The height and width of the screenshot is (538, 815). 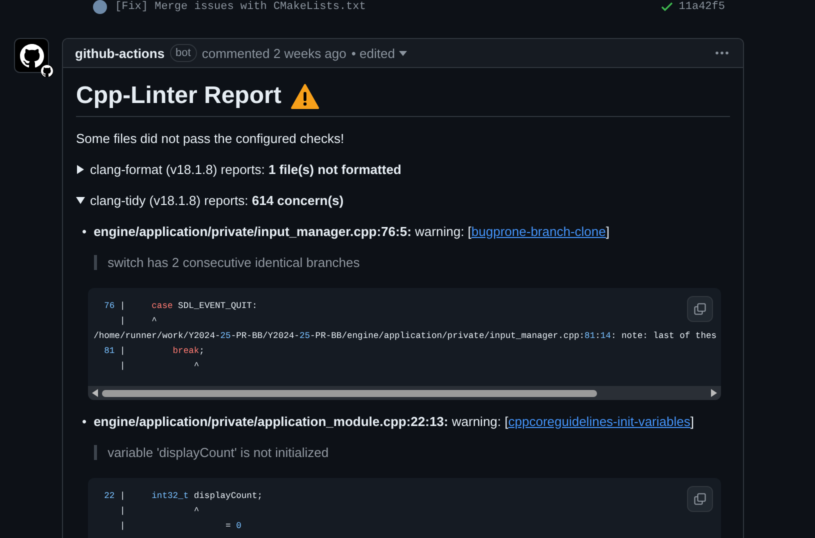 I want to click on report-title: Cpp-Linter Report, so click(x=179, y=96).